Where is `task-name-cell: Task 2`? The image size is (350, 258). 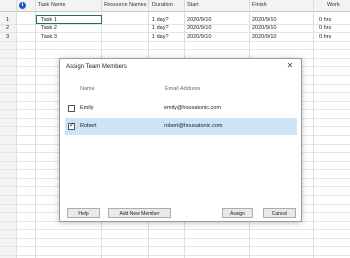
task-name-cell: Task 2 is located at coordinates (49, 28).